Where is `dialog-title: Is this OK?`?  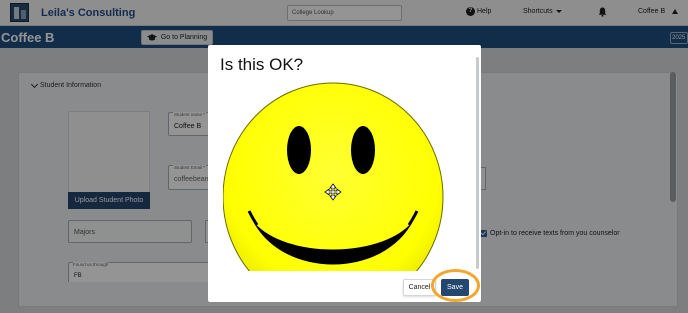
dialog-title: Is this OK? is located at coordinates (262, 64).